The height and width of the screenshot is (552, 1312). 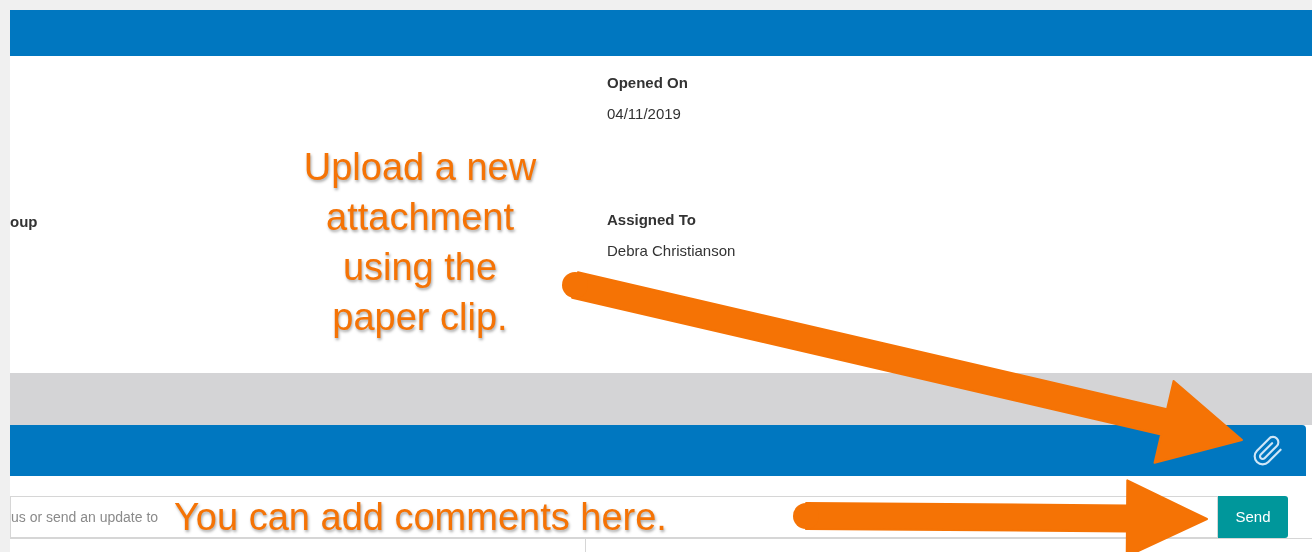 I want to click on annotation-text: using the, so click(x=420, y=267).